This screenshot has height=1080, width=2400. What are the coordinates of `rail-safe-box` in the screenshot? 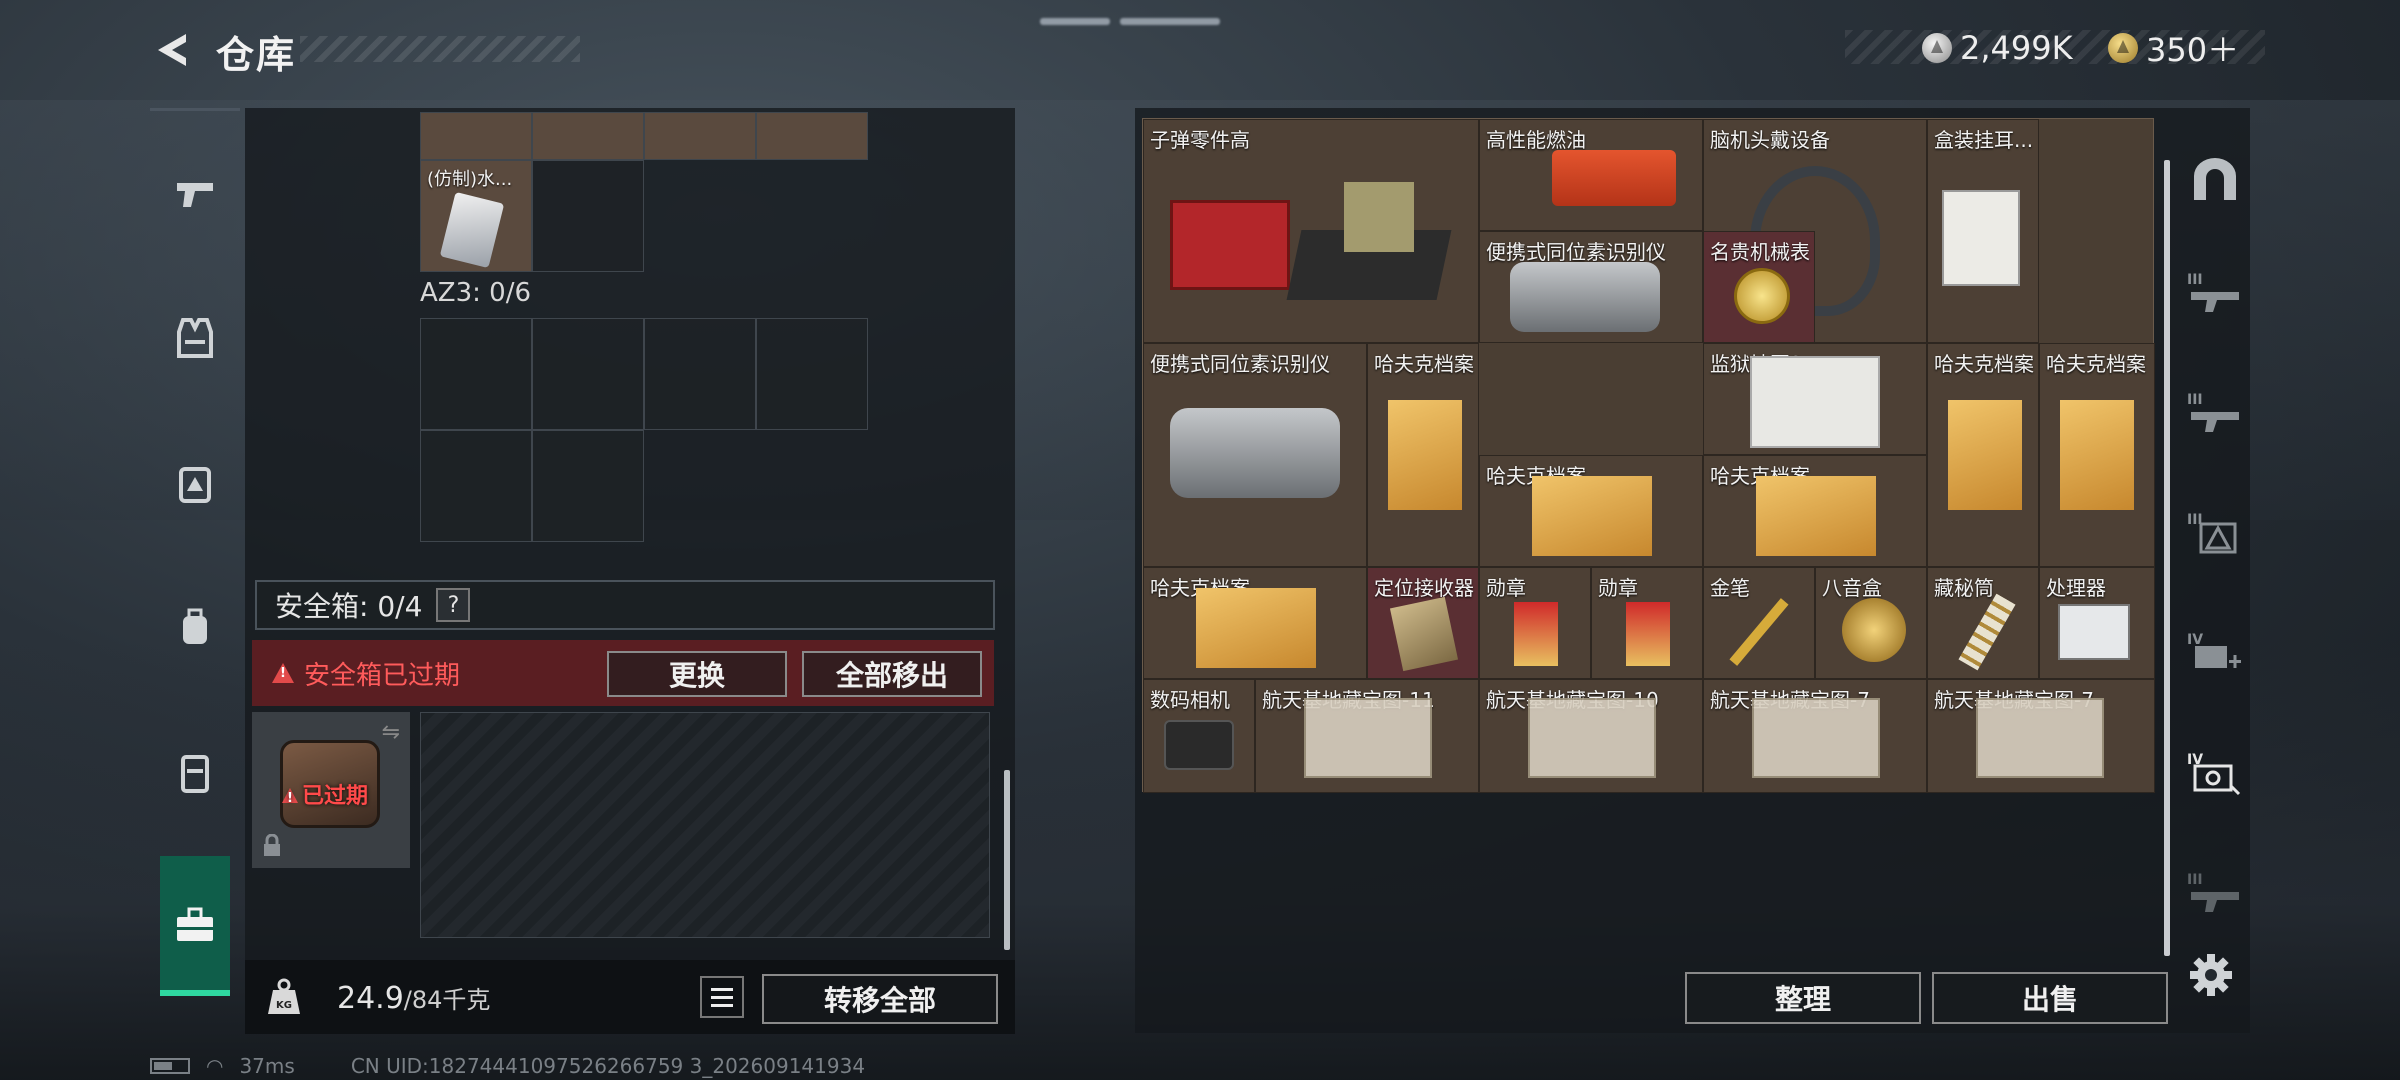 It's located at (195, 925).